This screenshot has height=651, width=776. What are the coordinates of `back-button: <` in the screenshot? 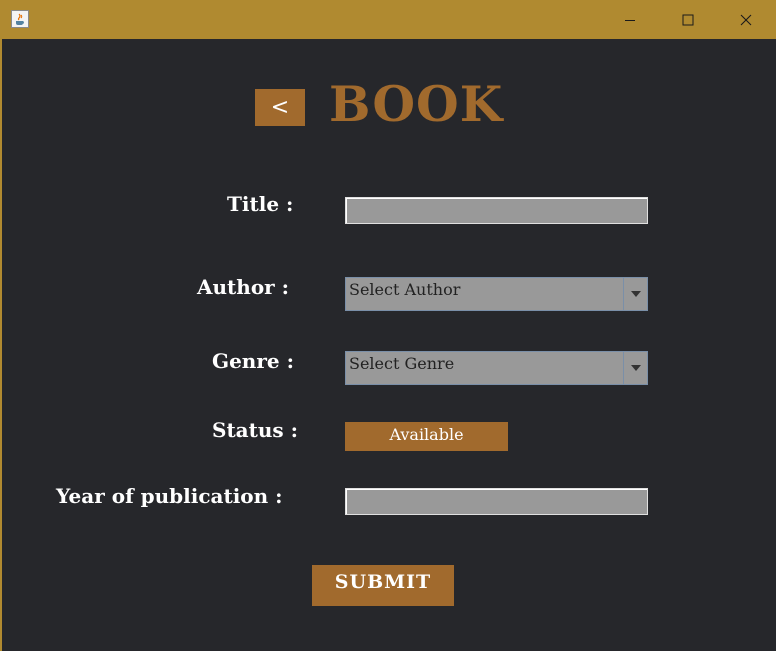 It's located at (280, 107).